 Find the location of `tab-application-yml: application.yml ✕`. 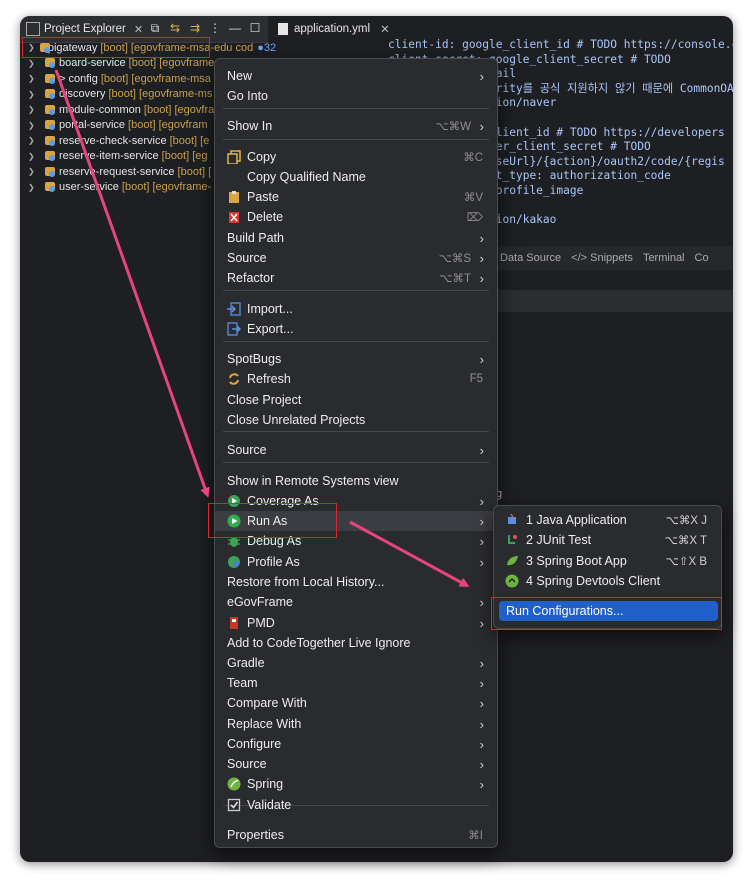

tab-application-yml: application.yml ✕ is located at coordinates (337, 29).